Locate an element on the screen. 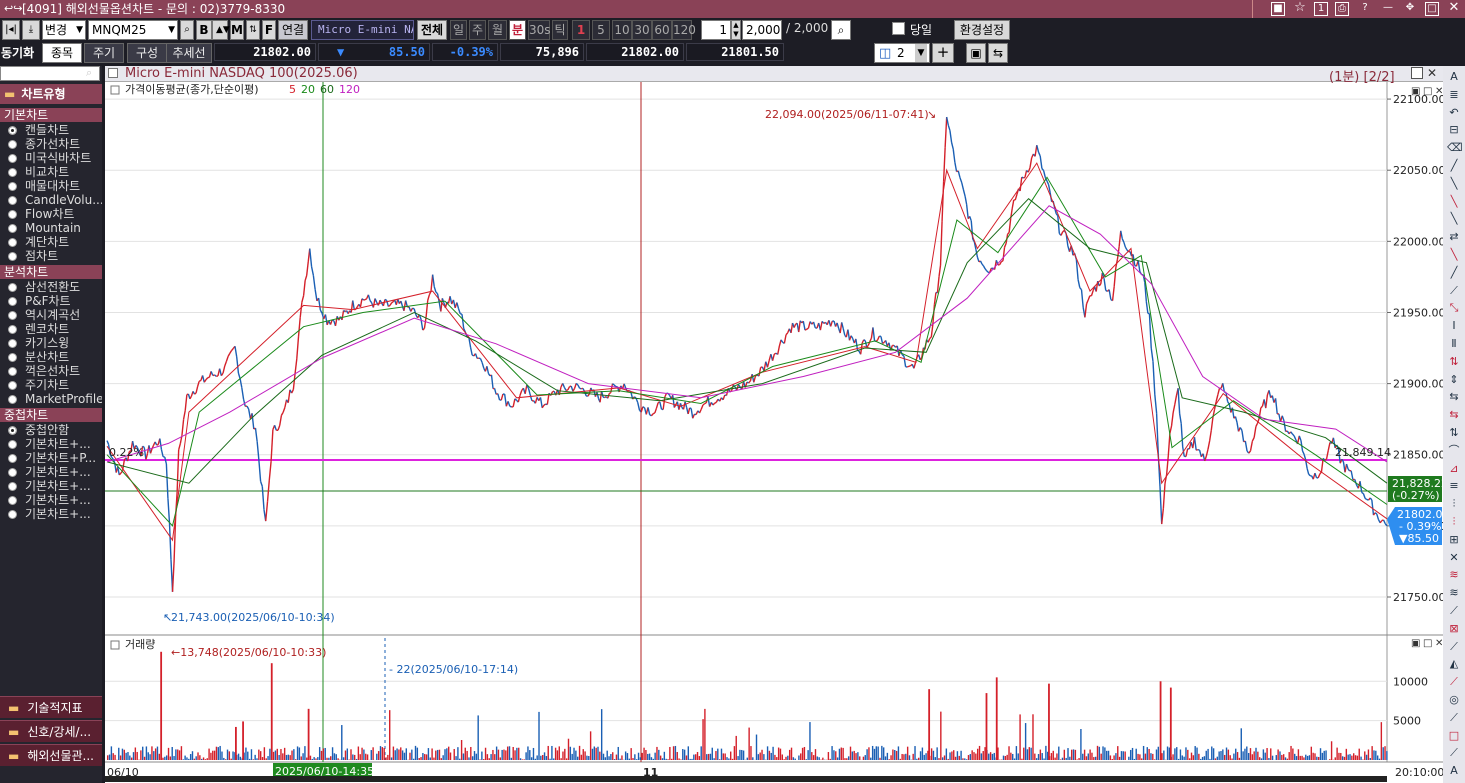 This screenshot has height=783, width=1465. sidebar-item-1-8: MarketProfile is located at coordinates (55, 399).